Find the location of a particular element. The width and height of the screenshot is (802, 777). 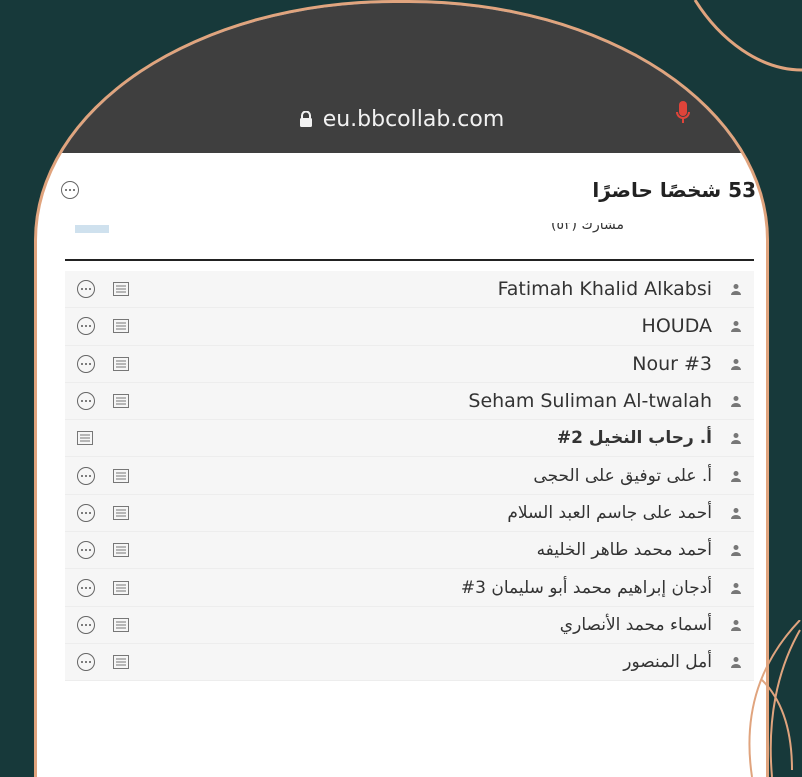

participant-name-group: HOUDA is located at coordinates (692, 326).